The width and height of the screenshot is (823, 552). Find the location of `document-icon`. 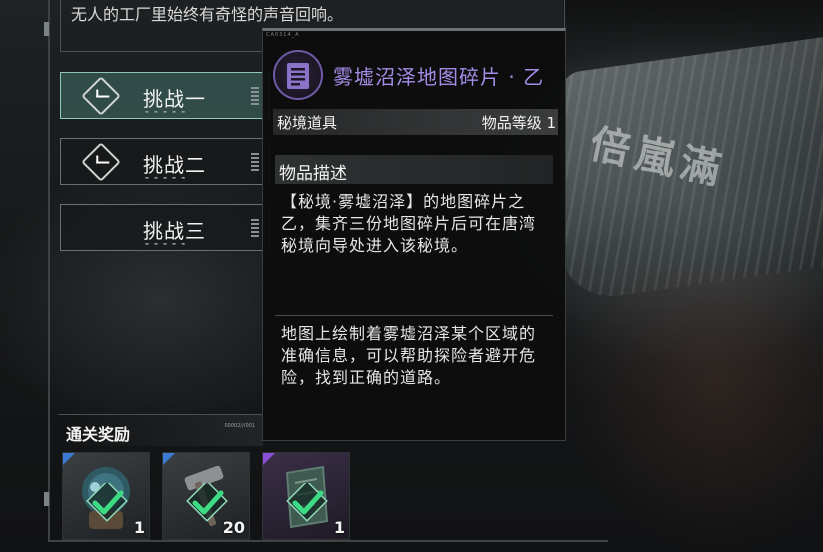

document-icon is located at coordinates (298, 76).